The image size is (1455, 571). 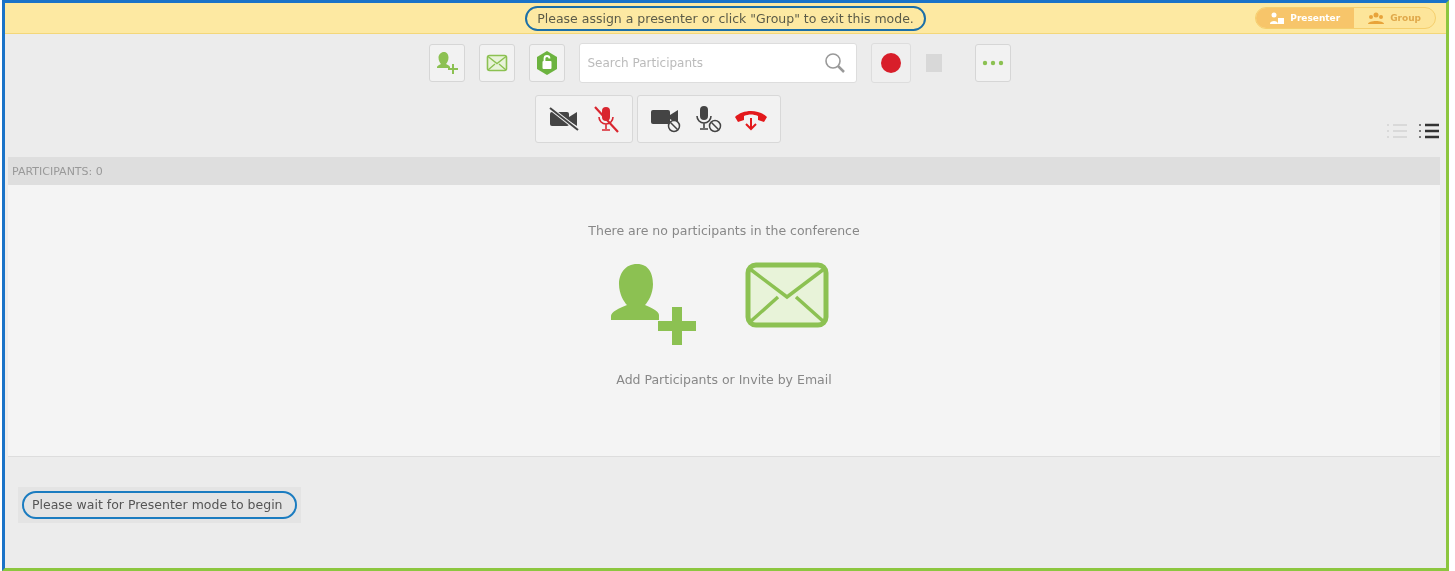 I want to click on record-button, so click(x=890, y=63).